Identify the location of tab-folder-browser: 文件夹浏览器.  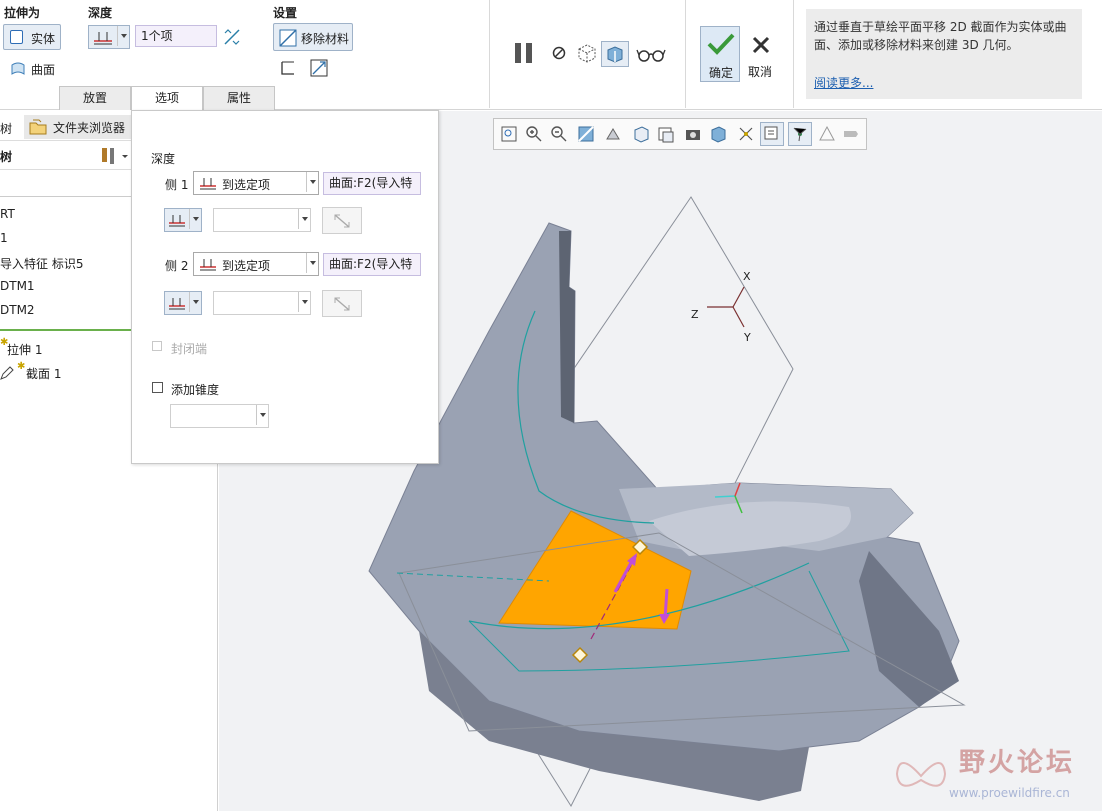
(78, 127).